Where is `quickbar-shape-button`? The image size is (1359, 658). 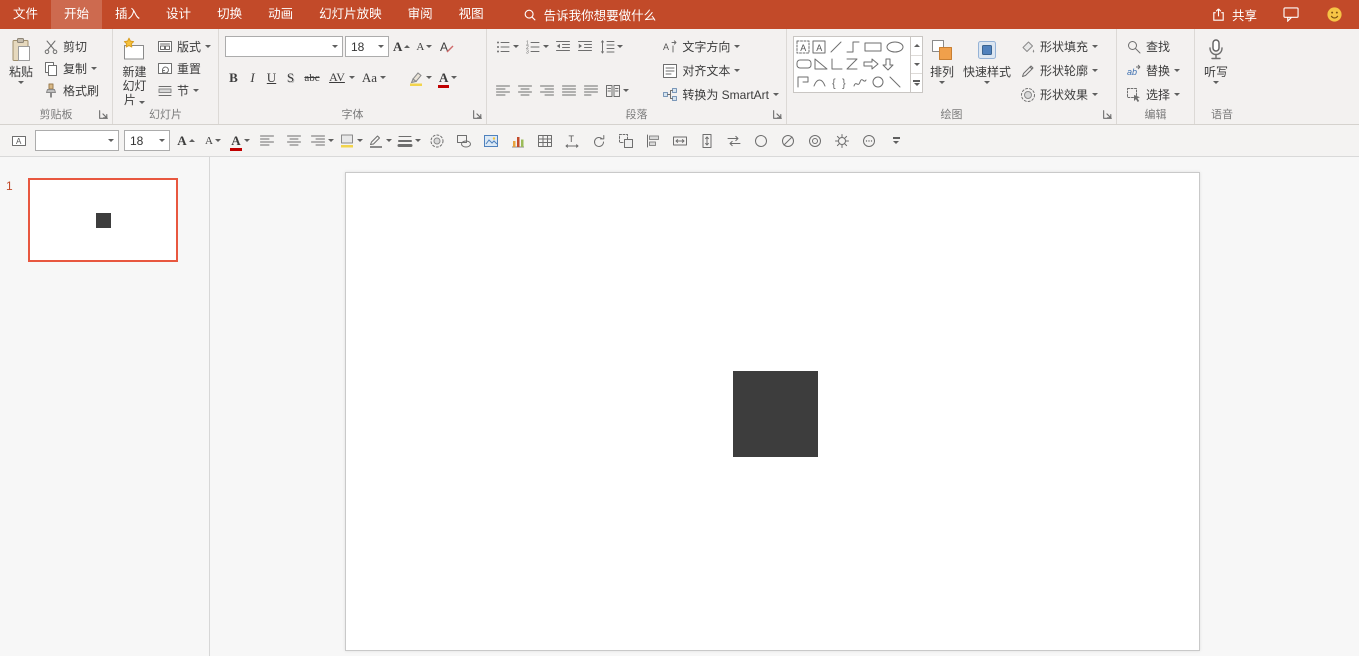
quickbar-shape-button is located at coordinates (464, 141).